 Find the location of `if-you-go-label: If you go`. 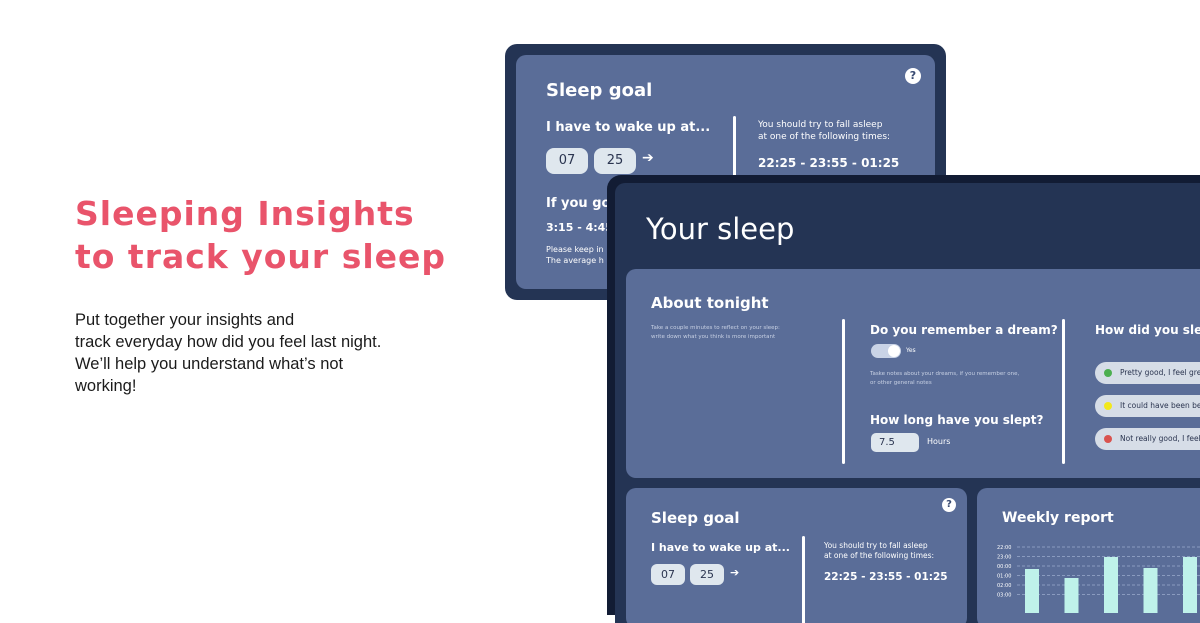

if-you-go-label: If you go is located at coordinates (578, 203).